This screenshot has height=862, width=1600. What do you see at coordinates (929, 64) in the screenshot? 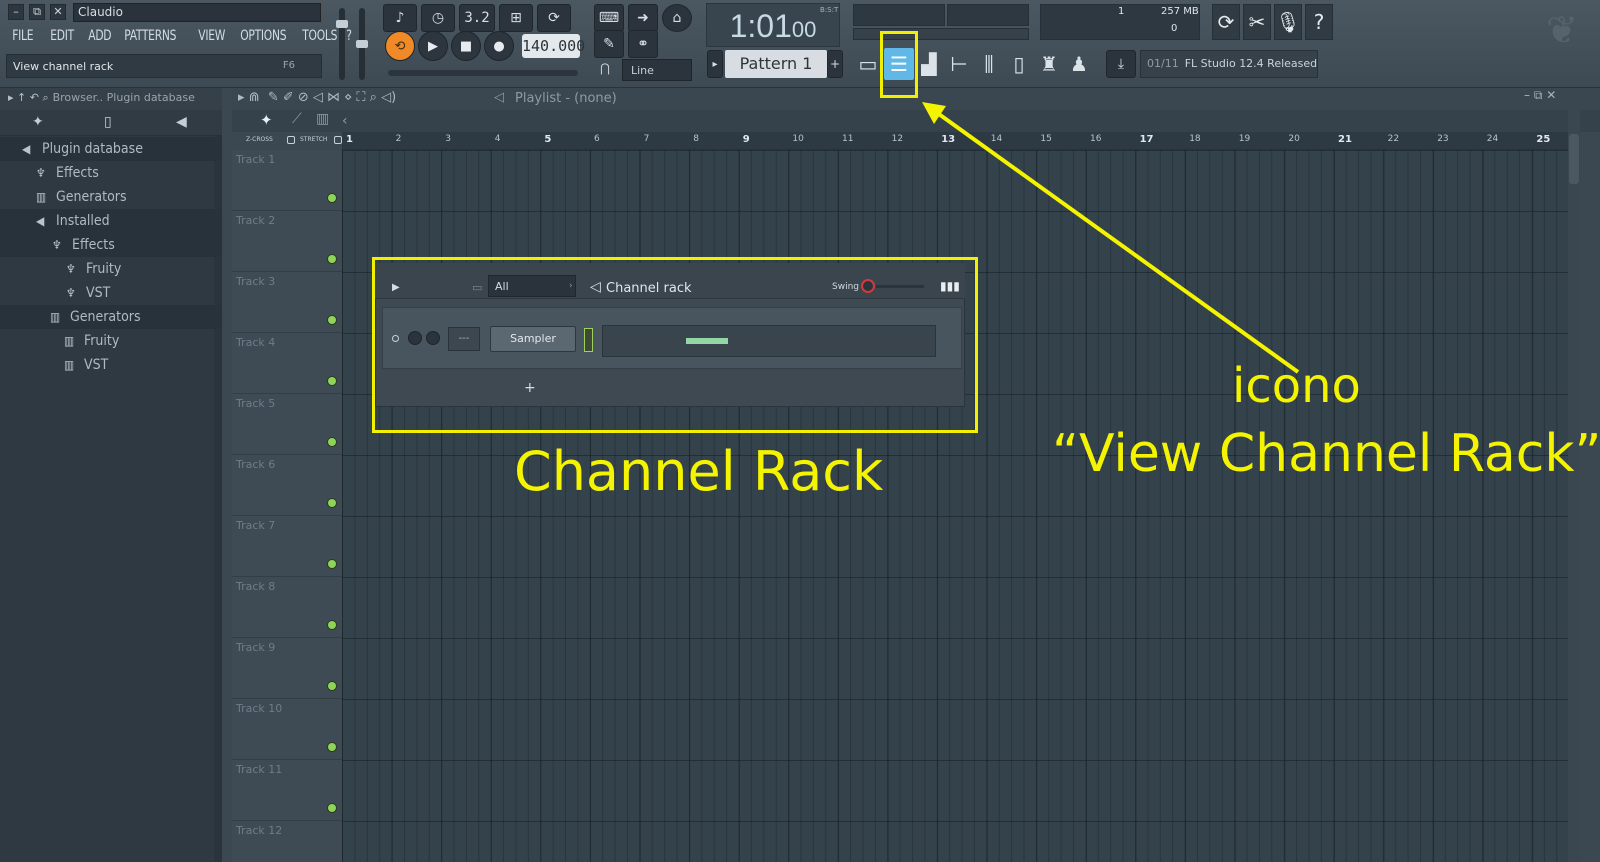
I see `piano-roll-icon: ▟` at bounding box center [929, 64].